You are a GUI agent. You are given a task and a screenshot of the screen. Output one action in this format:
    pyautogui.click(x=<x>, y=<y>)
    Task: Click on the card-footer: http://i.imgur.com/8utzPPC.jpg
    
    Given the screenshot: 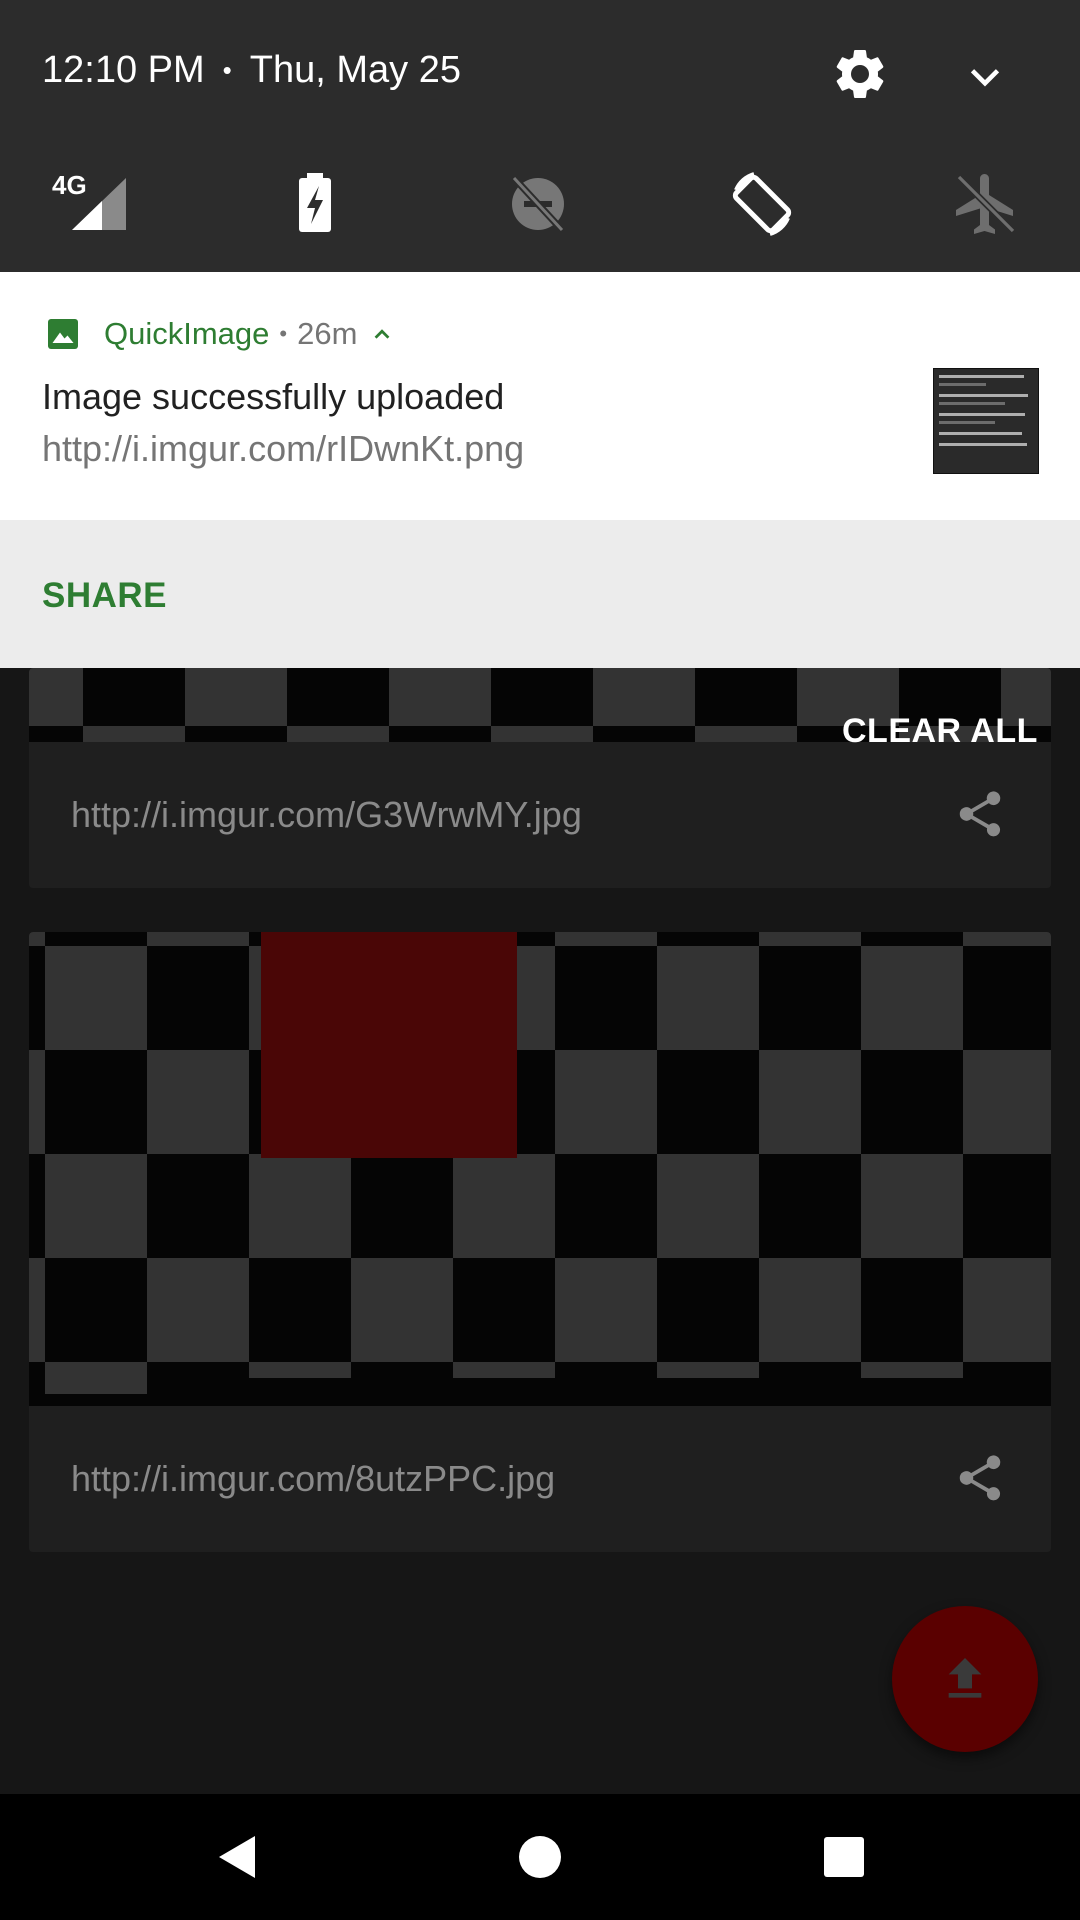 What is the action you would take?
    pyautogui.click(x=540, y=1479)
    